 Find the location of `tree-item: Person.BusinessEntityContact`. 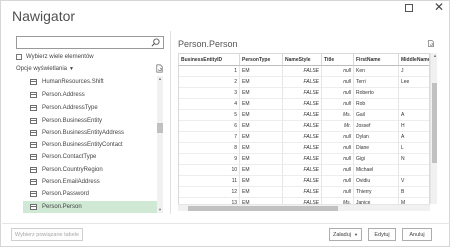

tree-item: Person.BusinessEntityContact is located at coordinates (90, 145).